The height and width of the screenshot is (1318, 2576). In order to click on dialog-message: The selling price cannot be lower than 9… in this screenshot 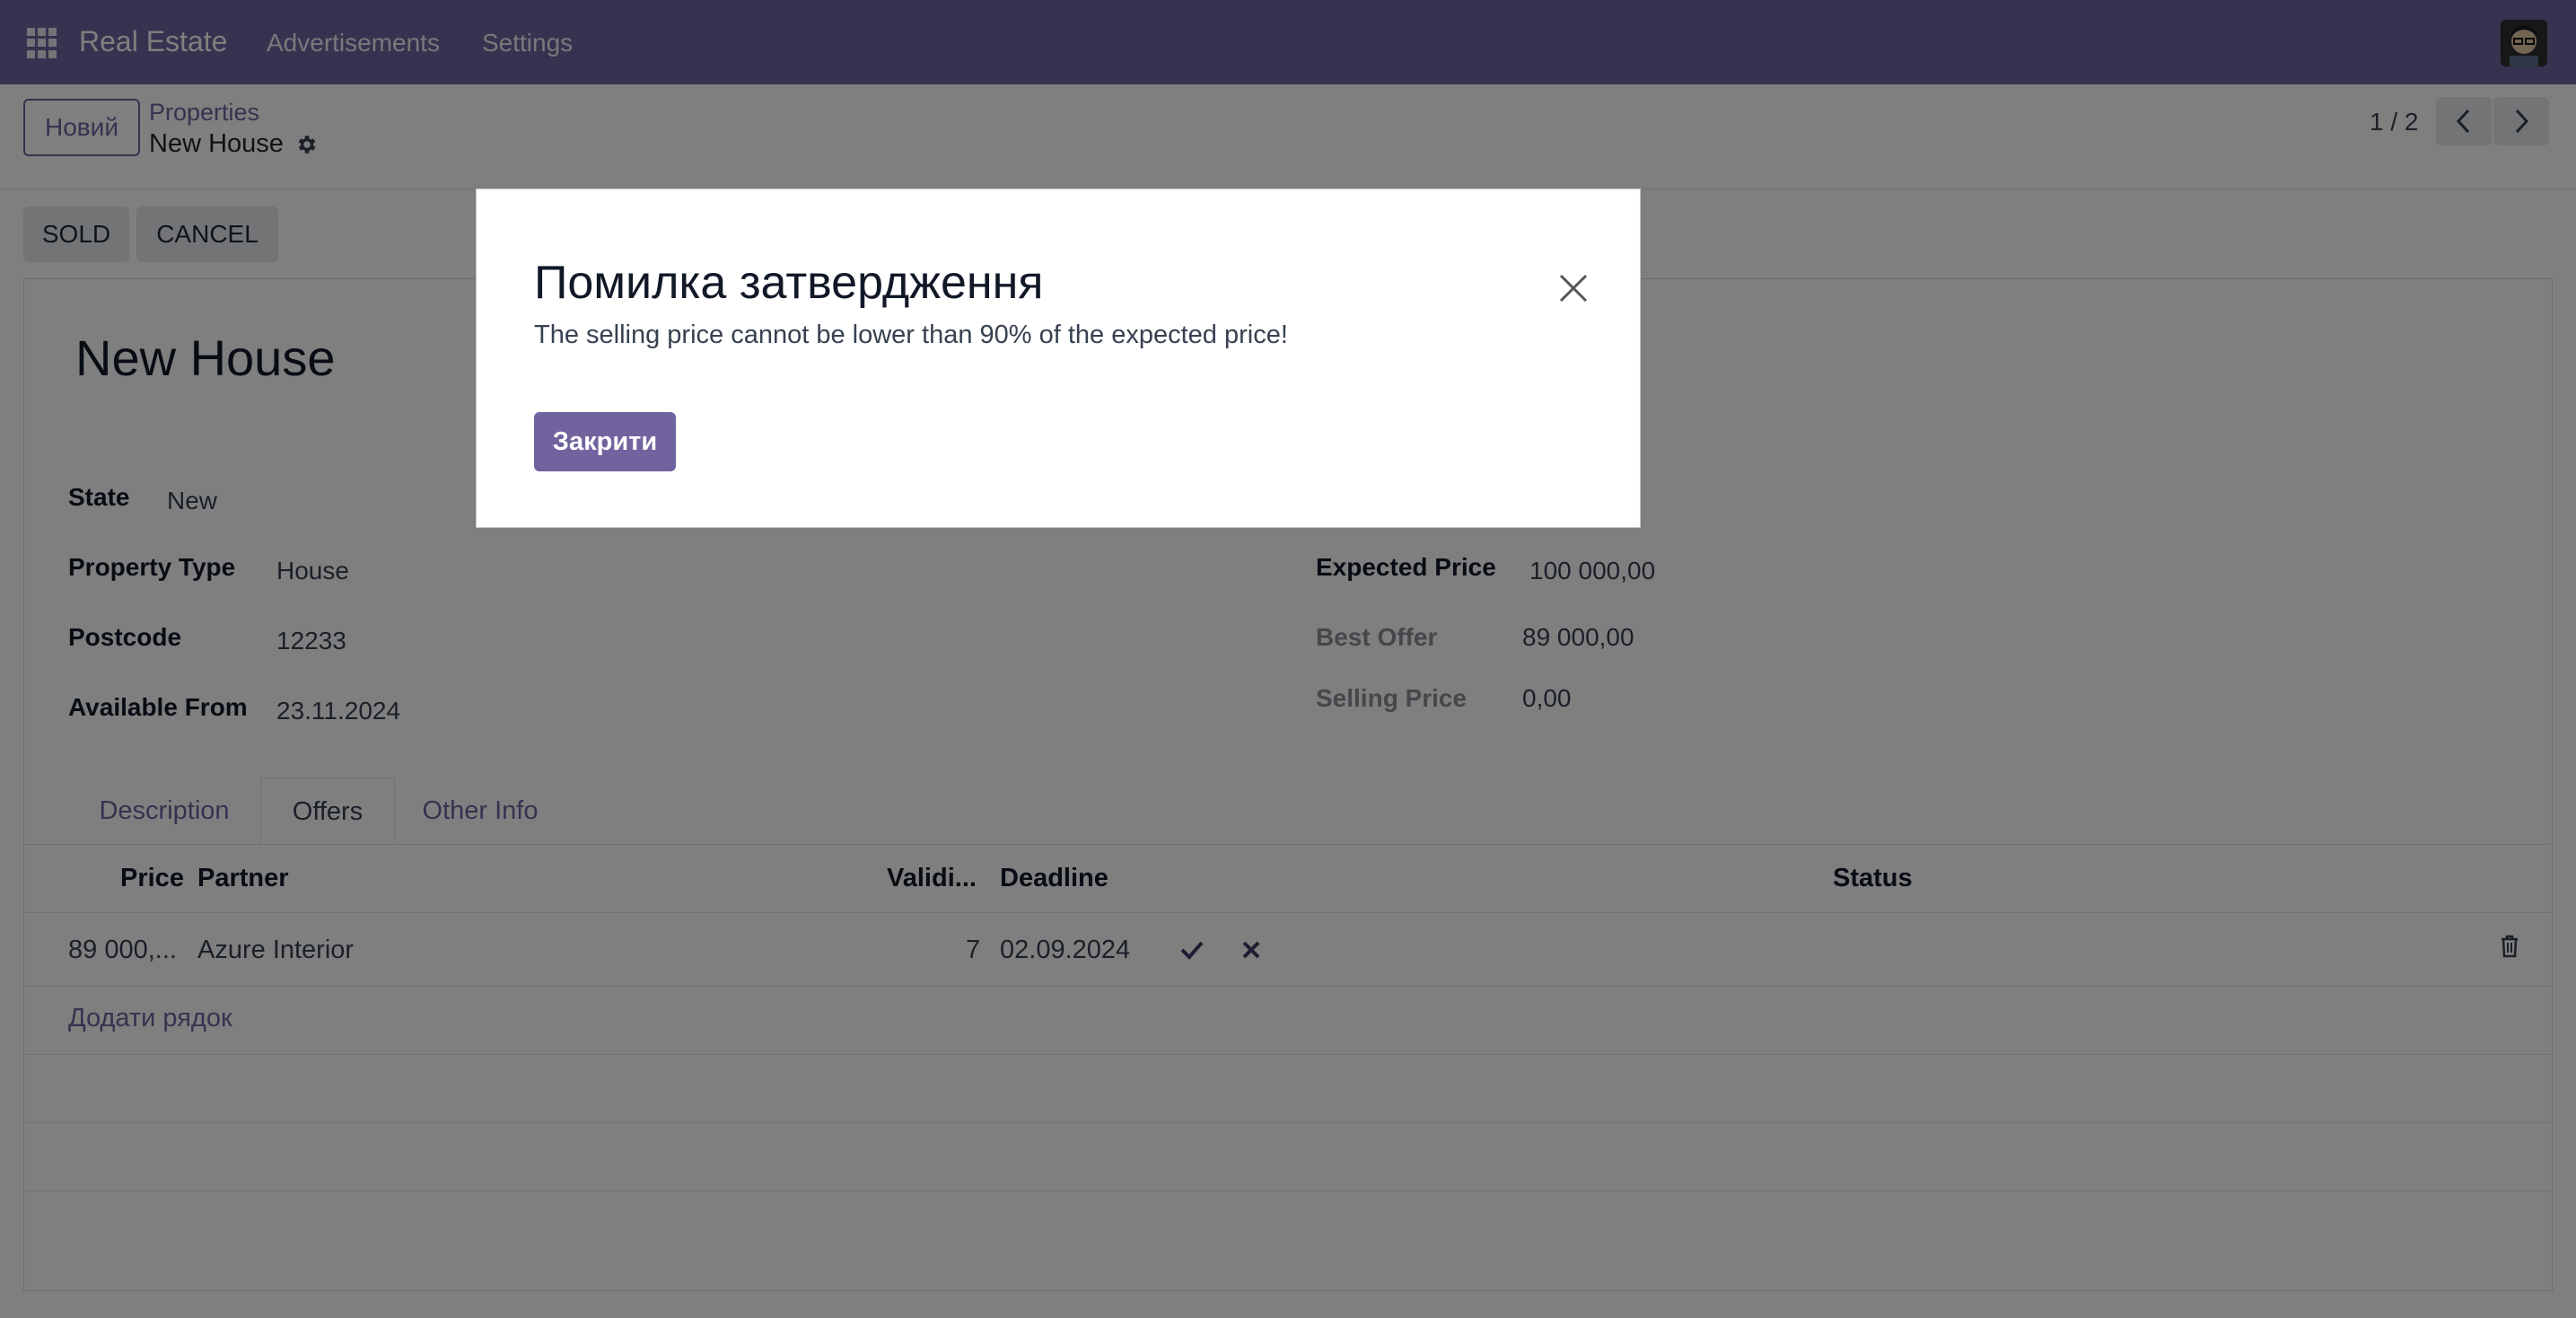, I will do `click(911, 335)`.